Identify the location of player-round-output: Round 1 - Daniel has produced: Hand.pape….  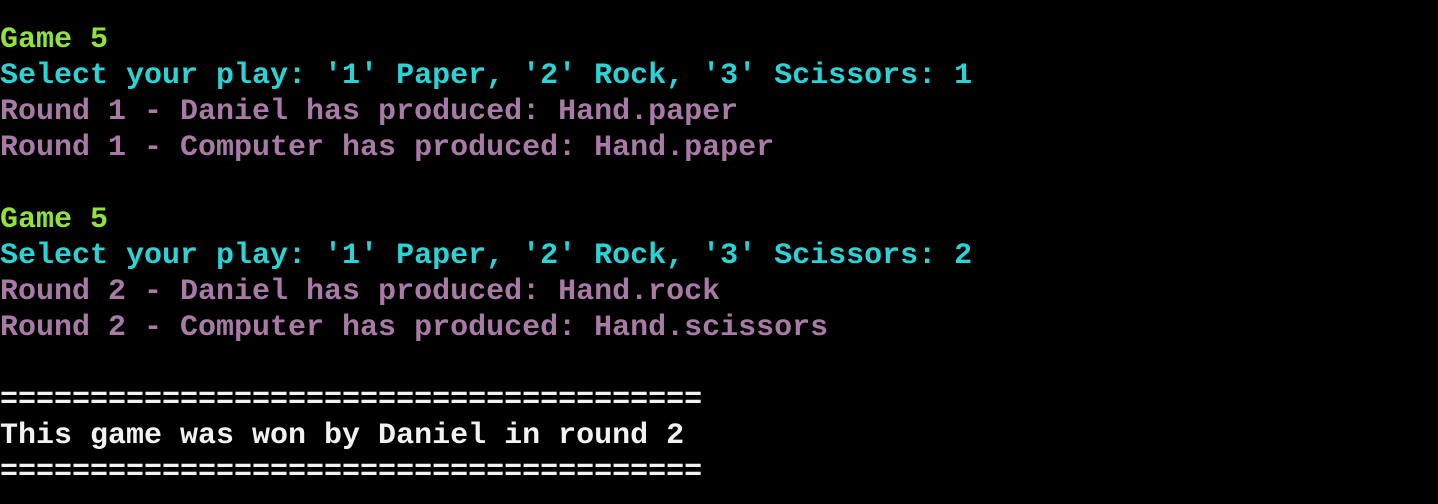
(369, 112).